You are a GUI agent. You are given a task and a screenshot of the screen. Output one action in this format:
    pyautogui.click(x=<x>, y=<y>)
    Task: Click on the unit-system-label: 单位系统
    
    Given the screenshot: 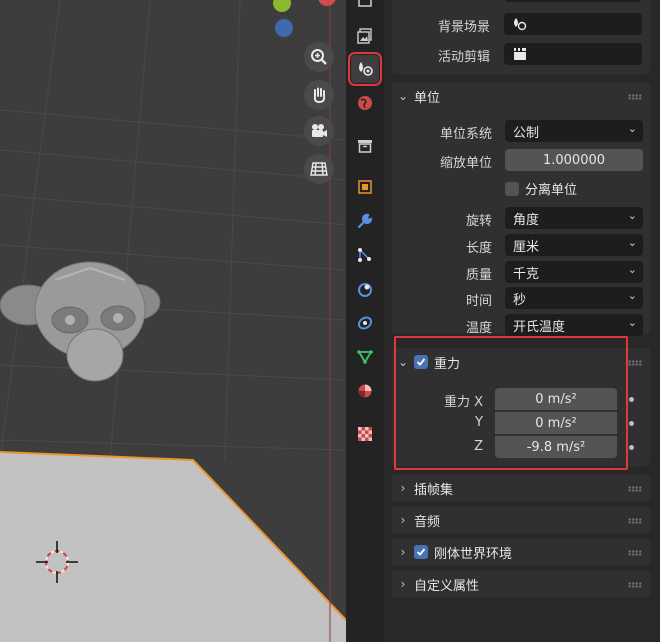 What is the action you would take?
    pyautogui.click(x=465, y=134)
    